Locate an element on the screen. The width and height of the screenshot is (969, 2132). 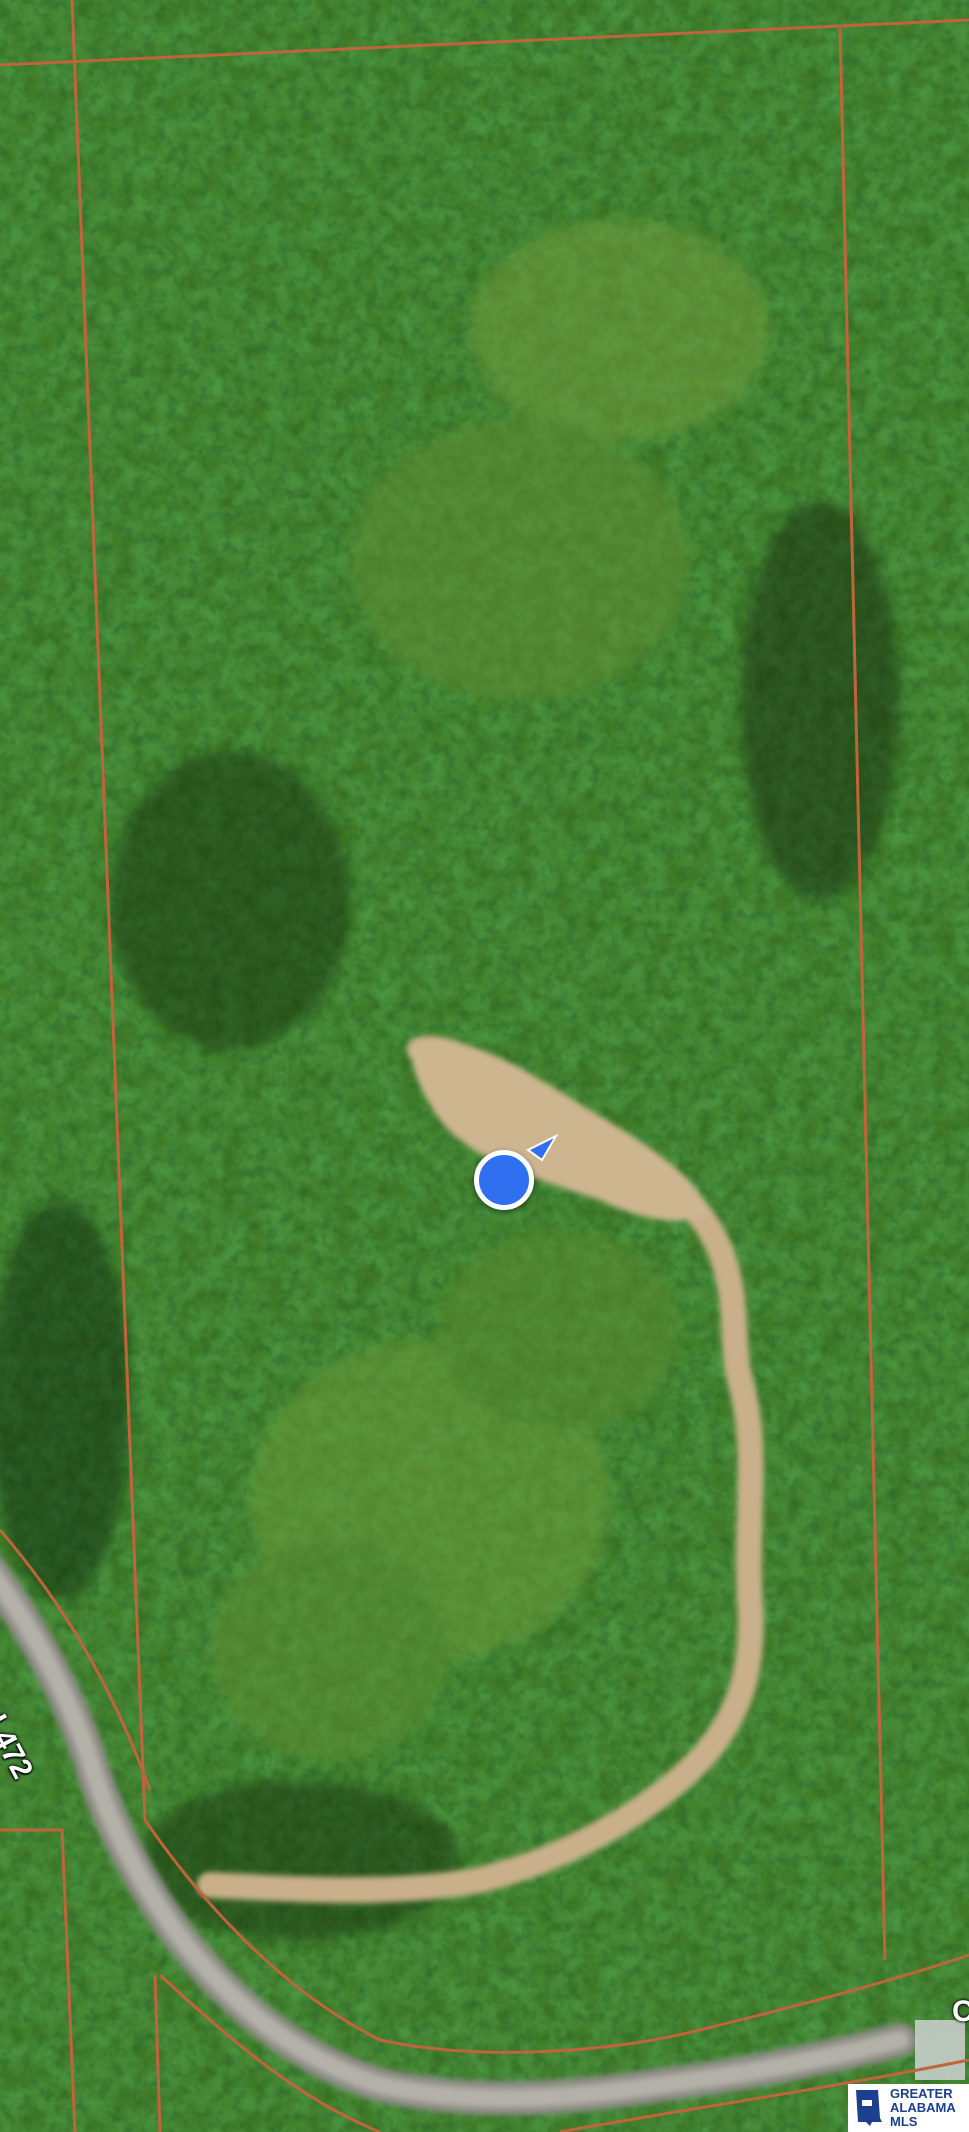
current-location-marker is located at coordinates (504, 1180).